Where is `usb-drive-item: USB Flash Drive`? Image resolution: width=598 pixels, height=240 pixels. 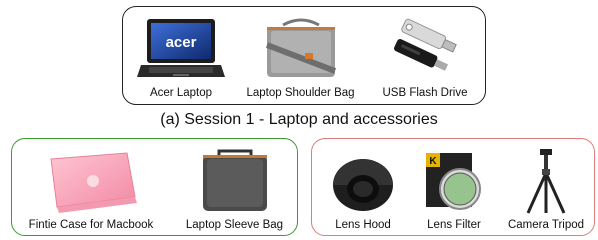
usb-drive-item: USB Flash Drive is located at coordinates (425, 58).